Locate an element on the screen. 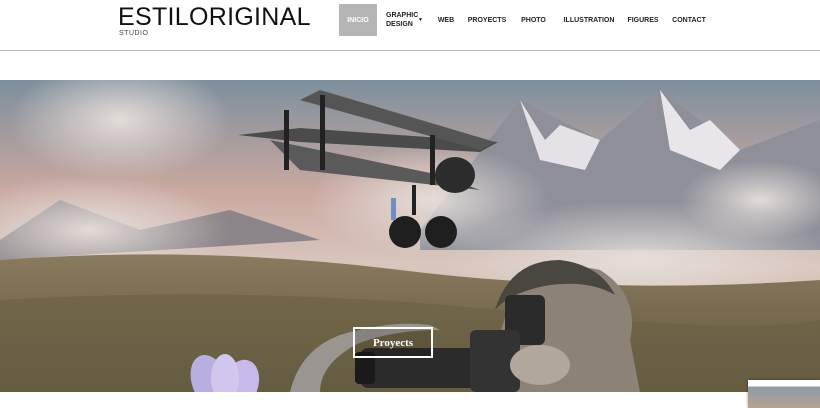 This screenshot has width=820, height=408. nav-item-graphic-design: GRAPHIC DESIGN ▼ is located at coordinates (403, 20).